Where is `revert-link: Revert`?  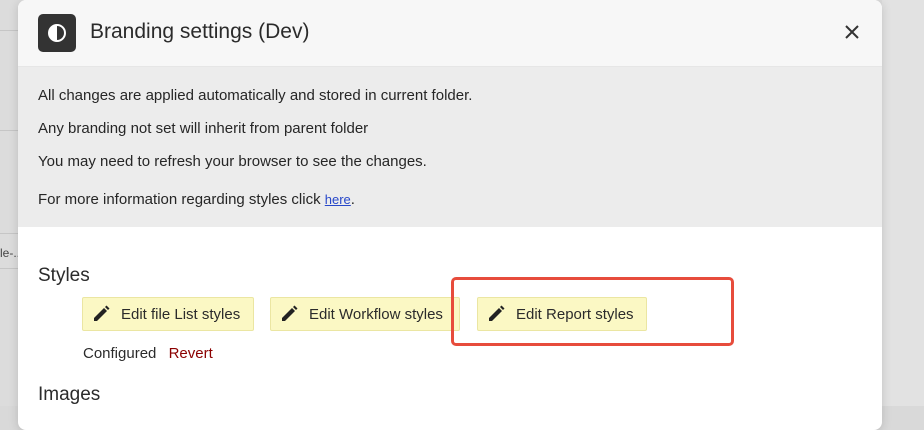 revert-link: Revert is located at coordinates (191, 353).